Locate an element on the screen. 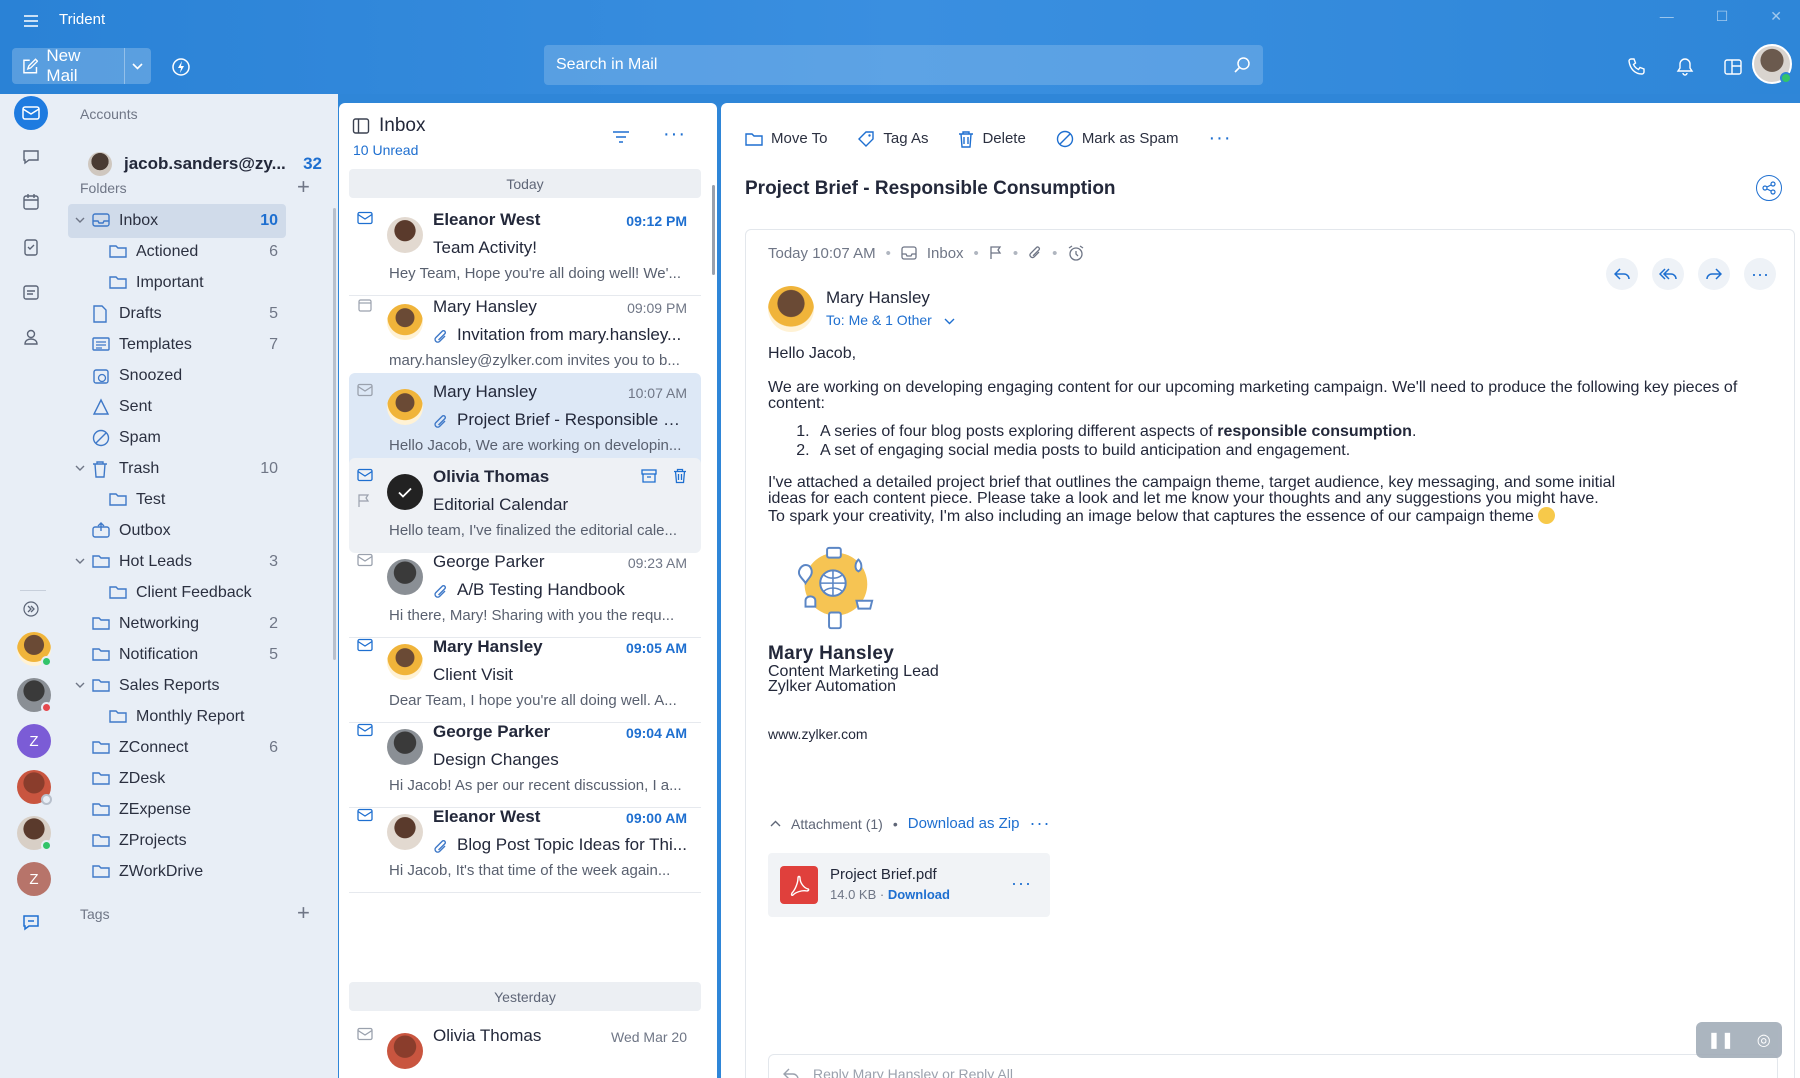 The width and height of the screenshot is (1800, 1078). forward-icon is located at coordinates (1714, 274).